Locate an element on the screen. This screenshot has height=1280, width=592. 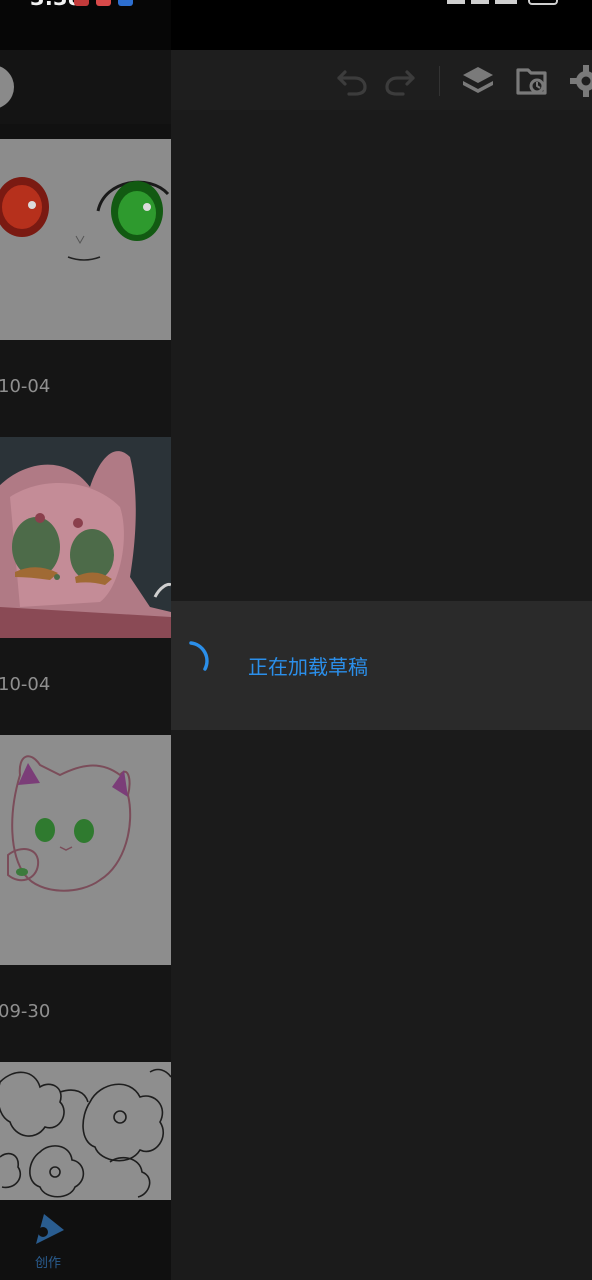
create-icon is located at coordinates (50, 1229).